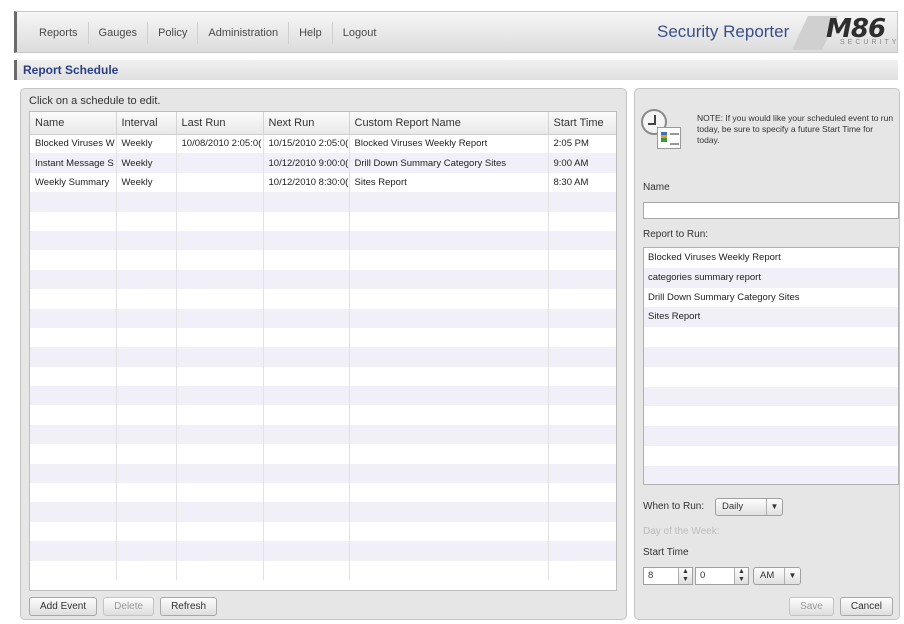 The height and width of the screenshot is (624, 904). I want to click on page-title-bar: Report Schedule, so click(456, 70).